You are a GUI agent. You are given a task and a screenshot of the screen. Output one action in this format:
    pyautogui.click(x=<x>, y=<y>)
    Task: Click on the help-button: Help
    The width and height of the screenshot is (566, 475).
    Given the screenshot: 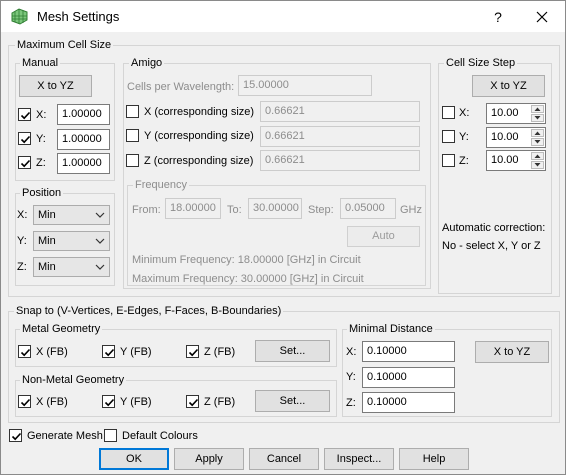 What is the action you would take?
    pyautogui.click(x=434, y=459)
    